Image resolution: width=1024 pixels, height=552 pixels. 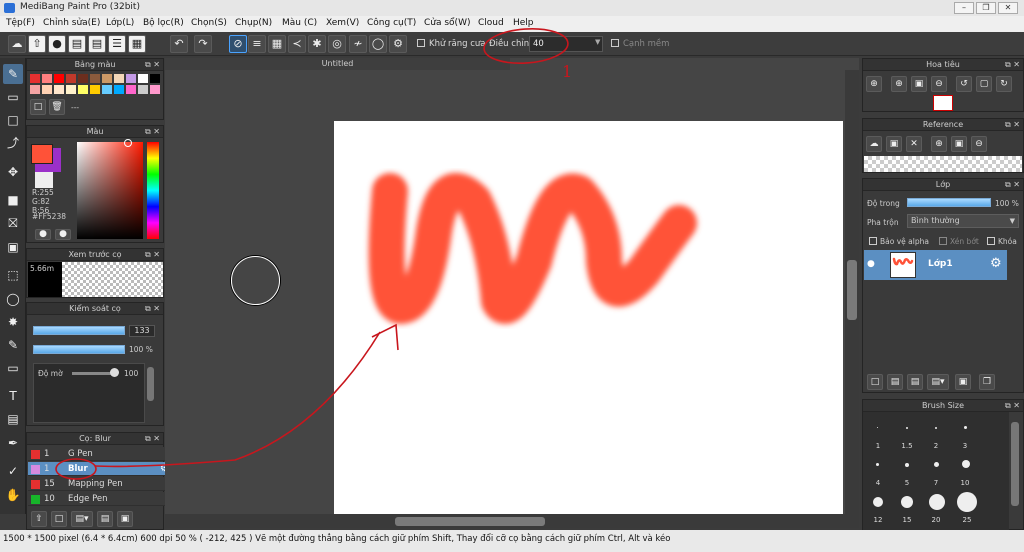 What do you see at coordinates (76, 469) in the screenshot?
I see `annotation-ellipse-blur` at bounding box center [76, 469].